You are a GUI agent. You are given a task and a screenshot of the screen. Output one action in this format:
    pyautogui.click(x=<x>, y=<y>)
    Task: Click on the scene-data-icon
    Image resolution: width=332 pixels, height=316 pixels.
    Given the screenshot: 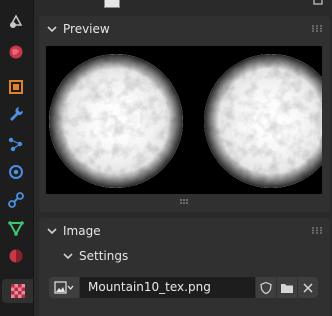 What is the action you would take?
    pyautogui.click(x=16, y=21)
    